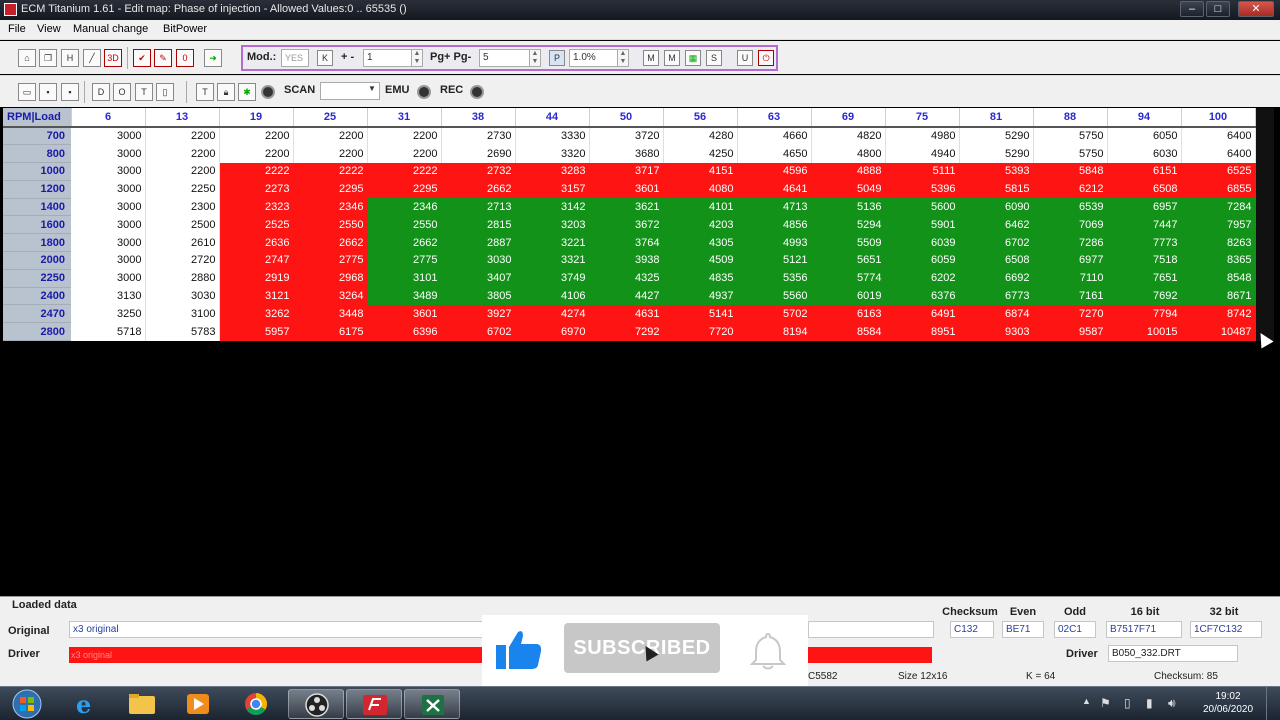  Describe the element at coordinates (92, 58) in the screenshot. I see `graph-icon: ╱` at that location.